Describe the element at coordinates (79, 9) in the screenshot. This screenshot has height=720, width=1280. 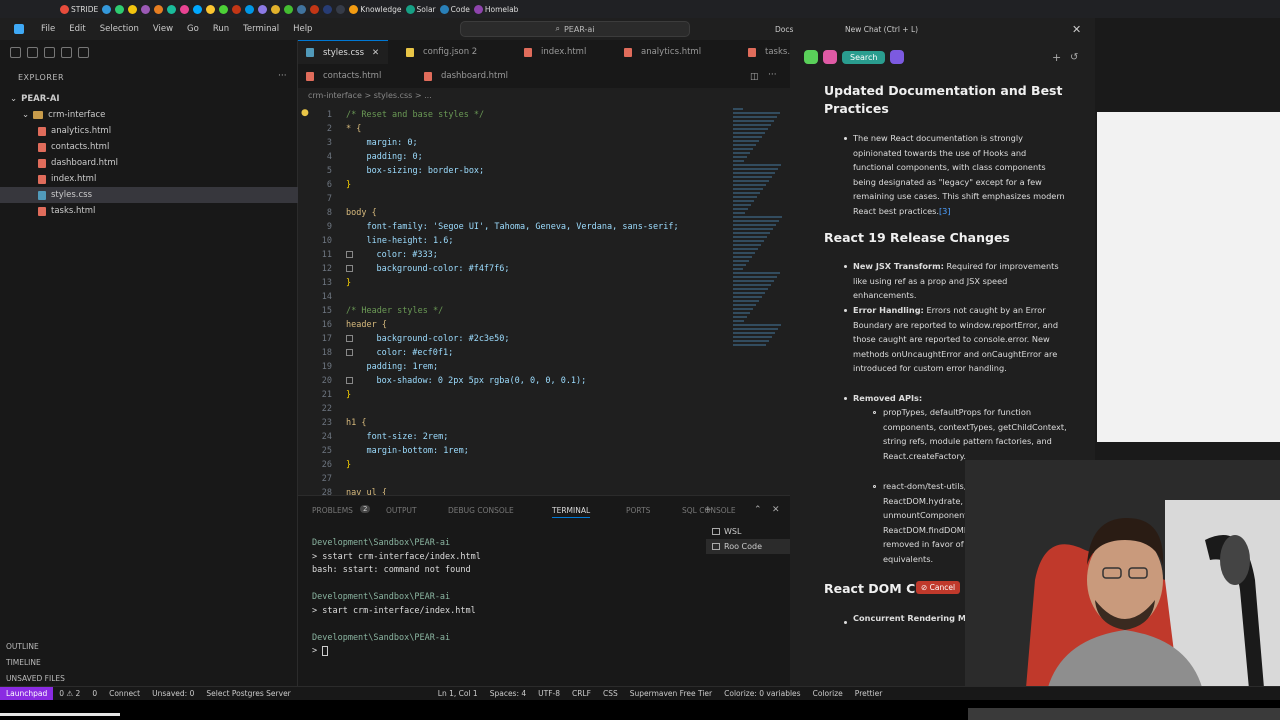
I see `bookmark-item: STRIDE` at that location.